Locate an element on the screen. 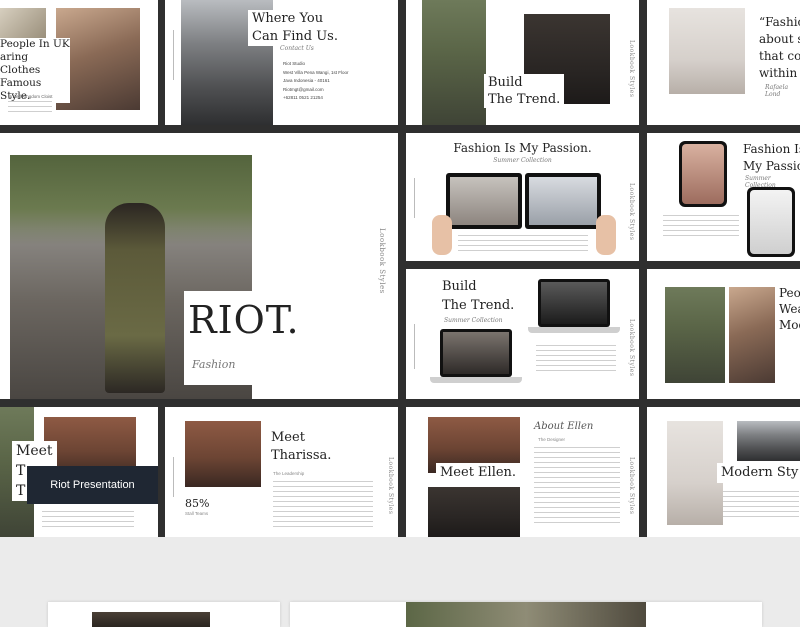 Image resolution: width=800 pixels, height=627 pixels. phone-left is located at coordinates (703, 174).